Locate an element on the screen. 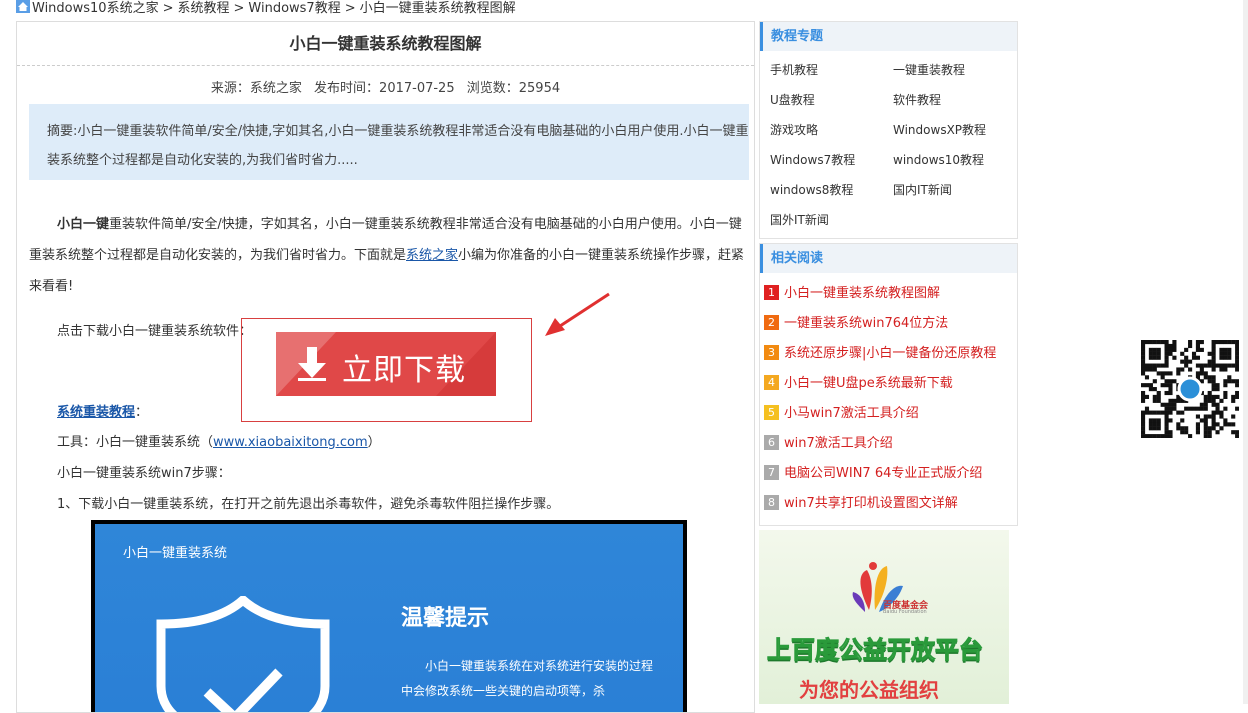 Image resolution: width=1248 pixels, height=713 pixels. related-item: 8 win7共享打印机设置图文详解 is located at coordinates (861, 501).